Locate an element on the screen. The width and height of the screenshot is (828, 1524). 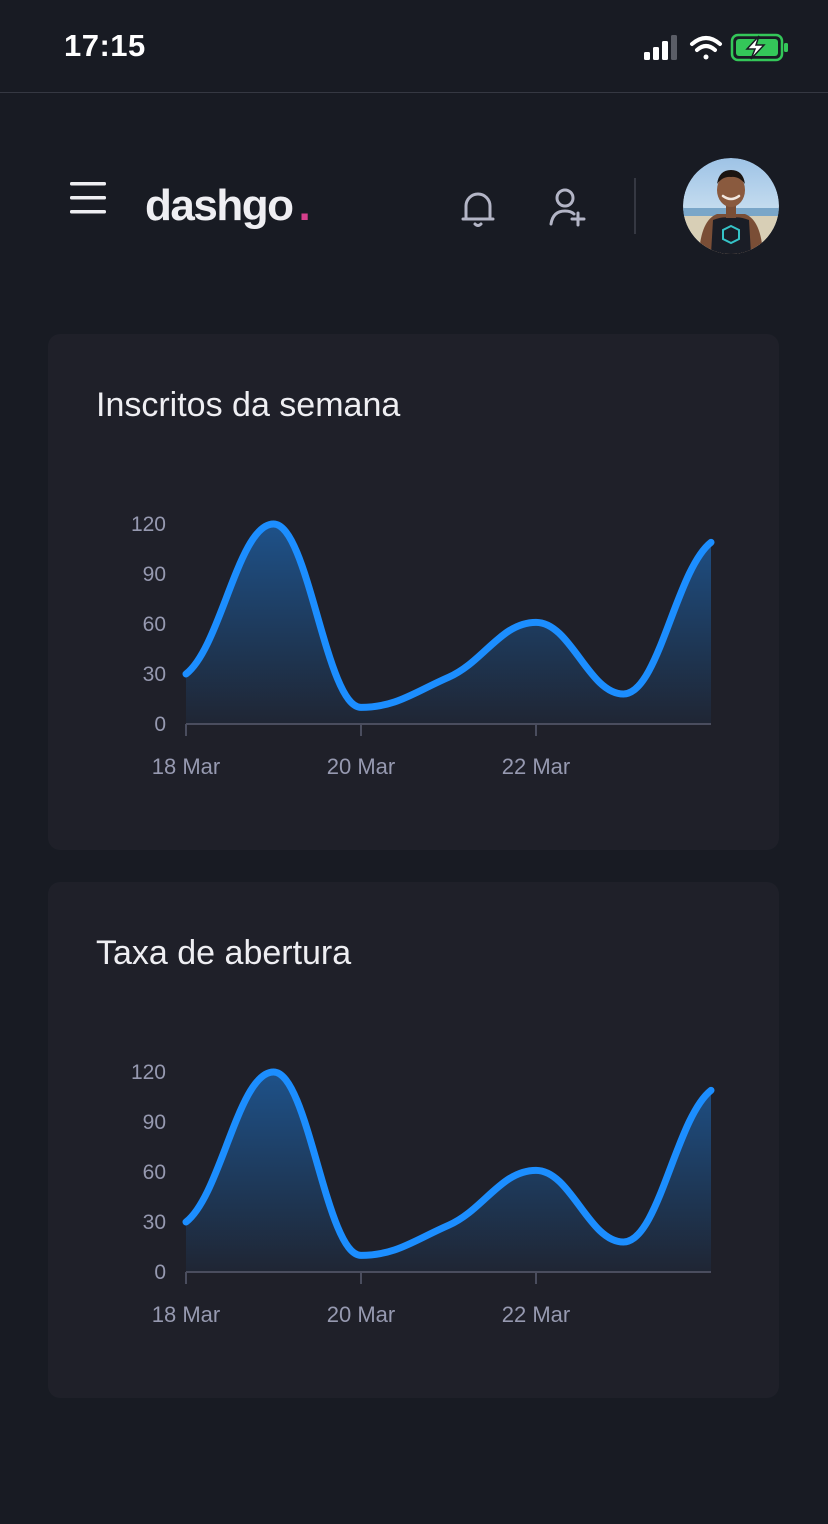
logo: dashgo. is located at coordinates (228, 206).